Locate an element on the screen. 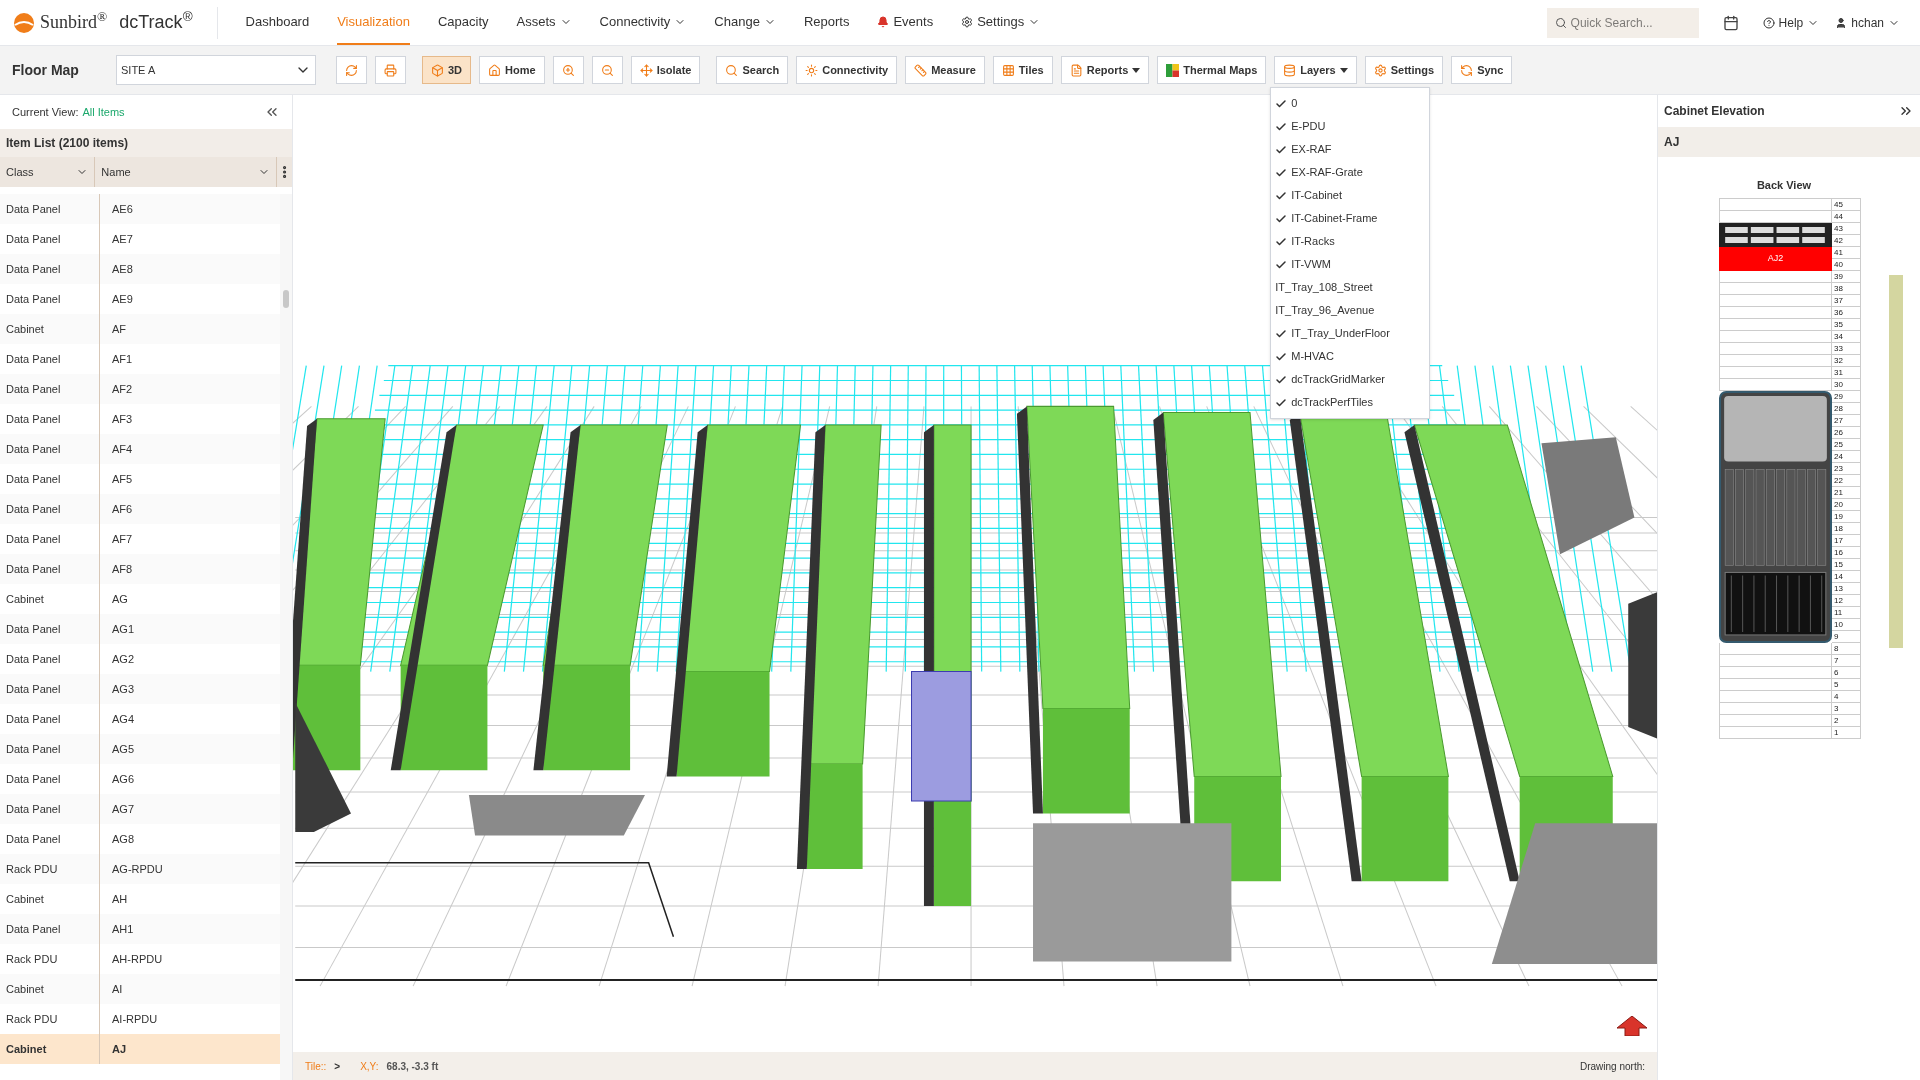 This screenshot has width=1920, height=1080. unit-number: 17 is located at coordinates (1846, 540).